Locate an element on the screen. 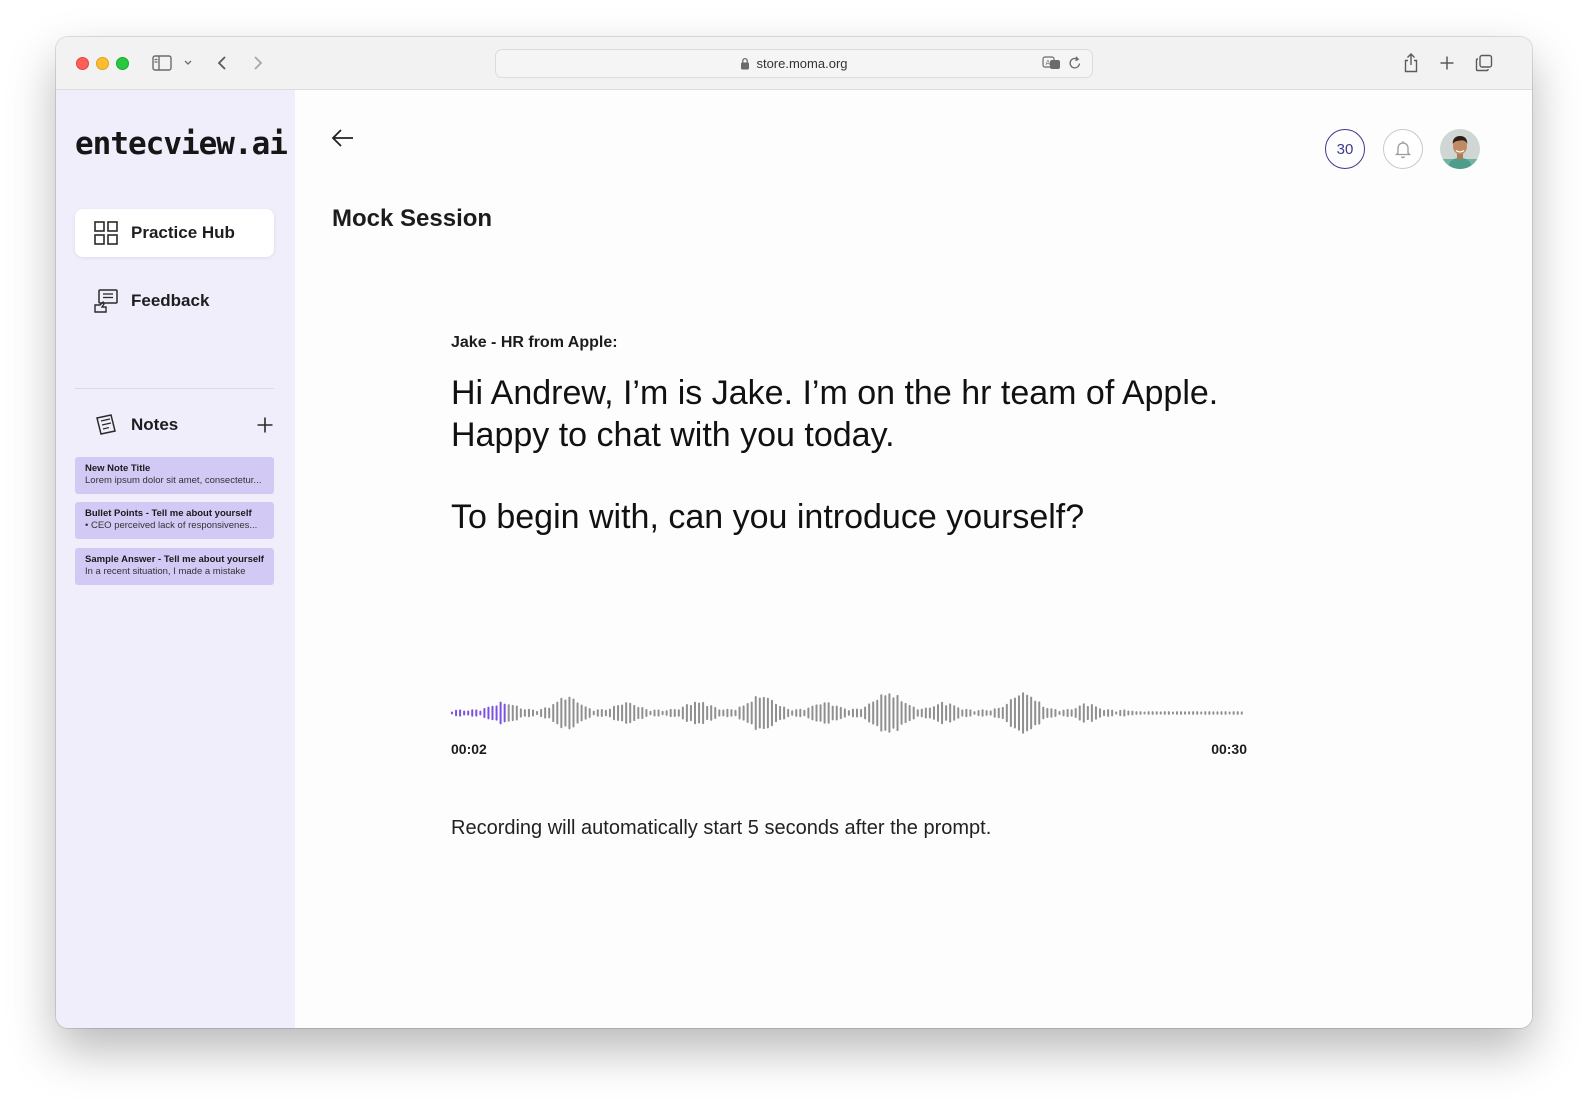  sidebar-toggle-icon is located at coordinates (162, 63).